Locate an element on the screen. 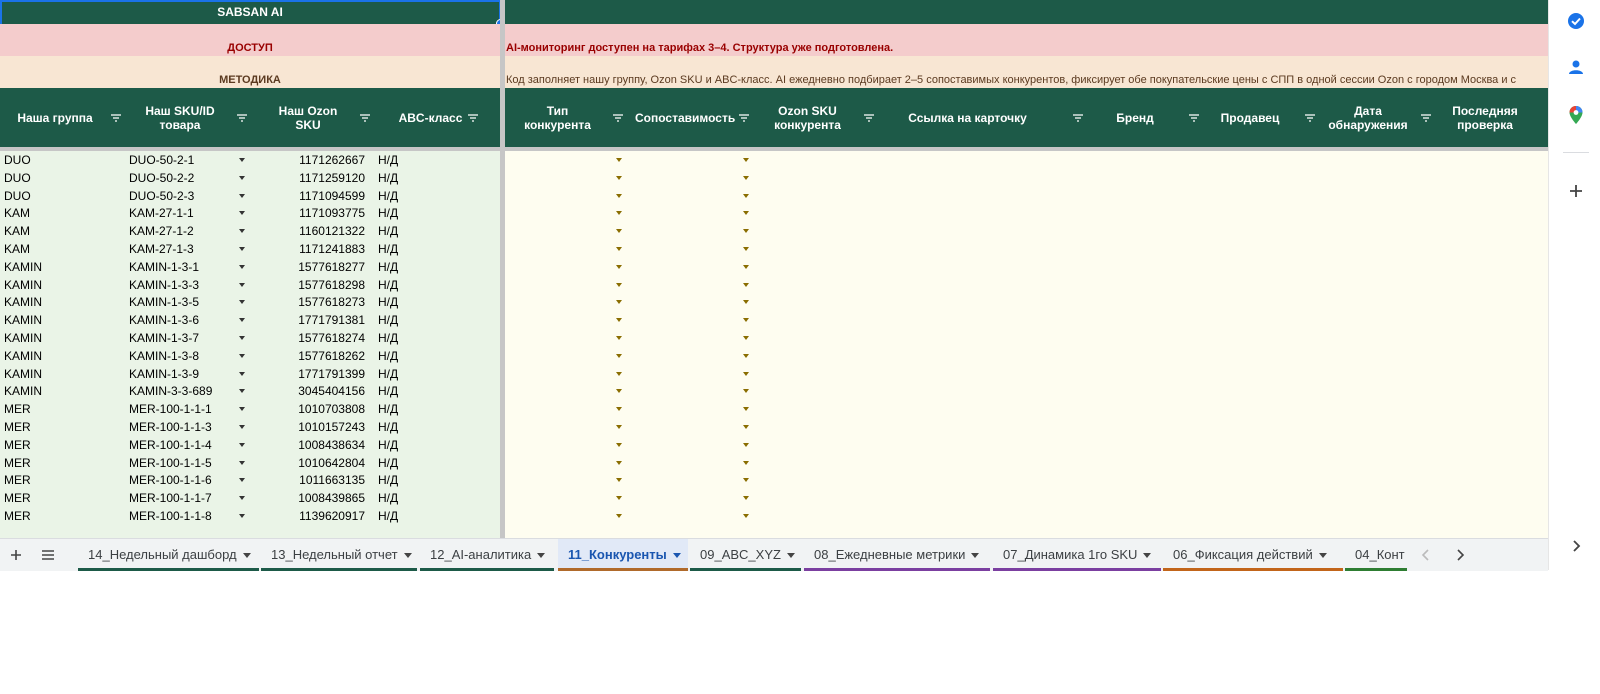 This screenshot has width=1600, height=694. ozon-sku-cell: 1010703808 is located at coordinates (312, 409).